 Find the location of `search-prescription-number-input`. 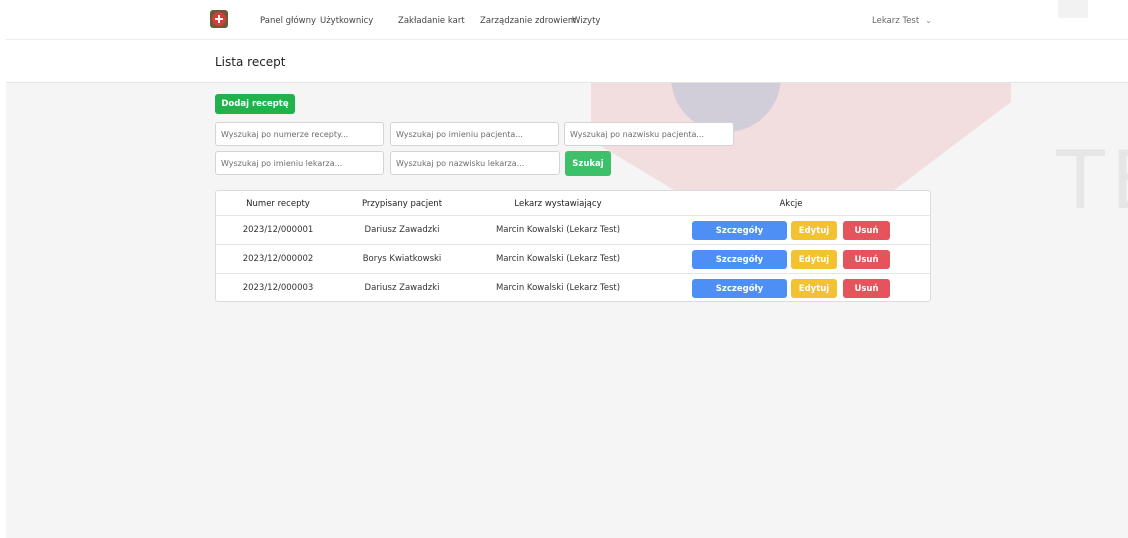

search-prescription-number-input is located at coordinates (299, 134).